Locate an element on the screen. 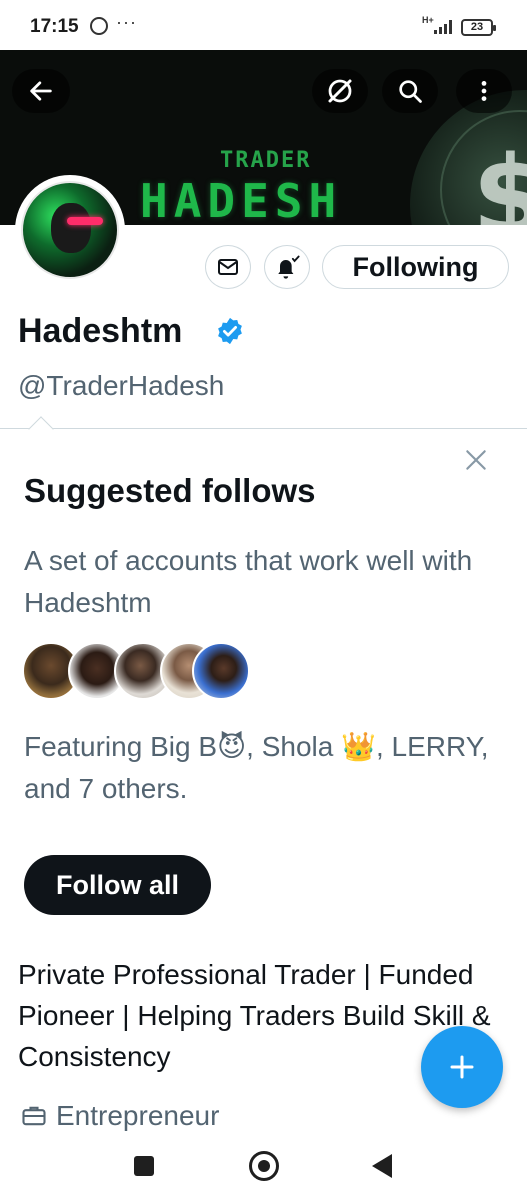 This screenshot has height=1200, width=527. back-triangle-icon is located at coordinates (382, 1166).